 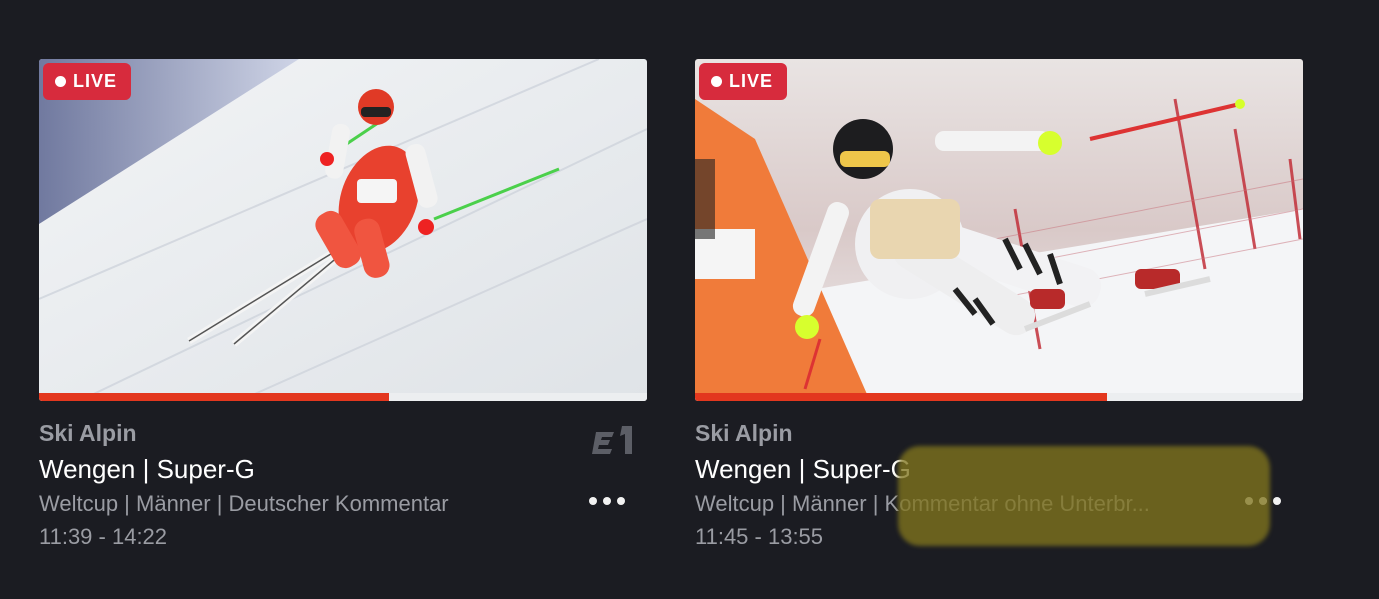 What do you see at coordinates (103, 536) in the screenshot?
I see `event-time: 11:39 - 14:22` at bounding box center [103, 536].